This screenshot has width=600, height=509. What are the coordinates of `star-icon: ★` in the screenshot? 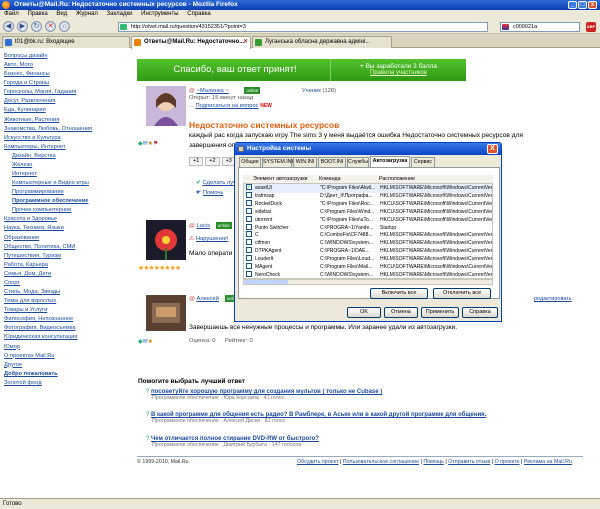 It's located at (150, 342).